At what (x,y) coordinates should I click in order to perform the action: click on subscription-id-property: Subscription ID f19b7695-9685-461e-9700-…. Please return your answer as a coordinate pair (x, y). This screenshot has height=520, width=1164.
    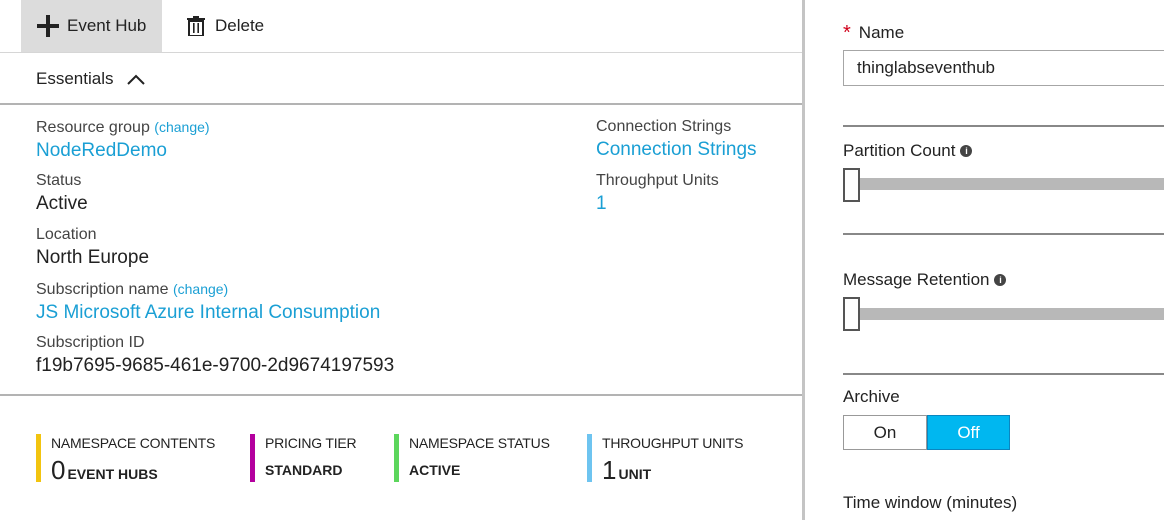
    Looking at the image, I should click on (215, 356).